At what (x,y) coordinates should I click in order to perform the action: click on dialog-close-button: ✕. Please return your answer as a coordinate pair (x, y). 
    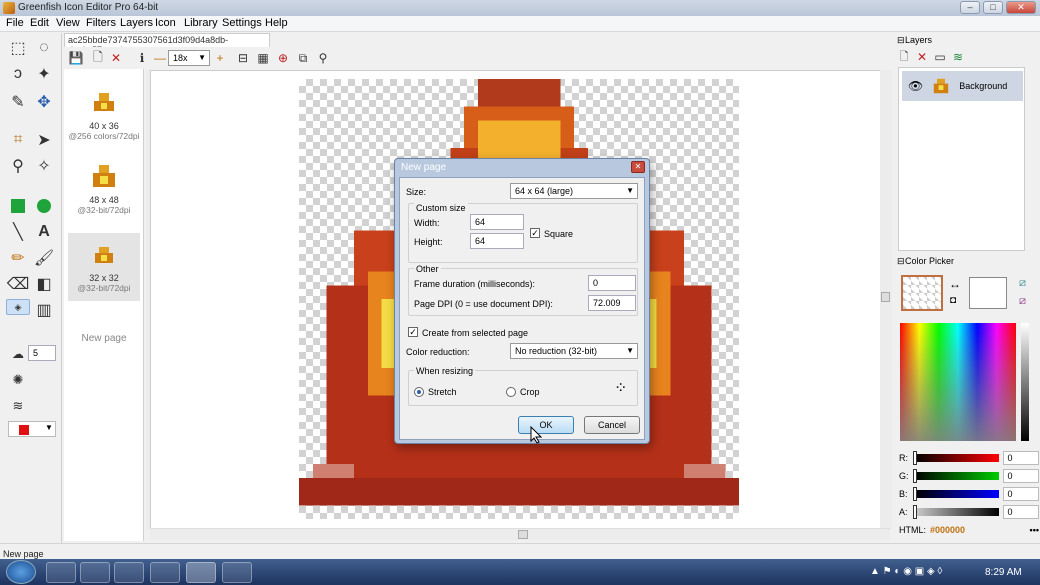
    Looking at the image, I should click on (638, 167).